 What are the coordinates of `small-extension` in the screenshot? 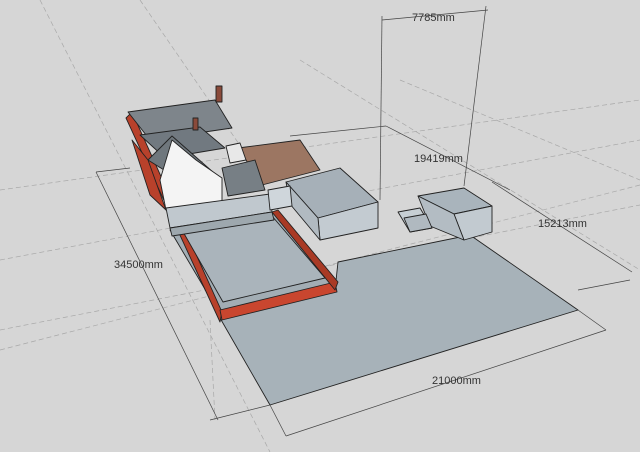 It's located at (236, 153).